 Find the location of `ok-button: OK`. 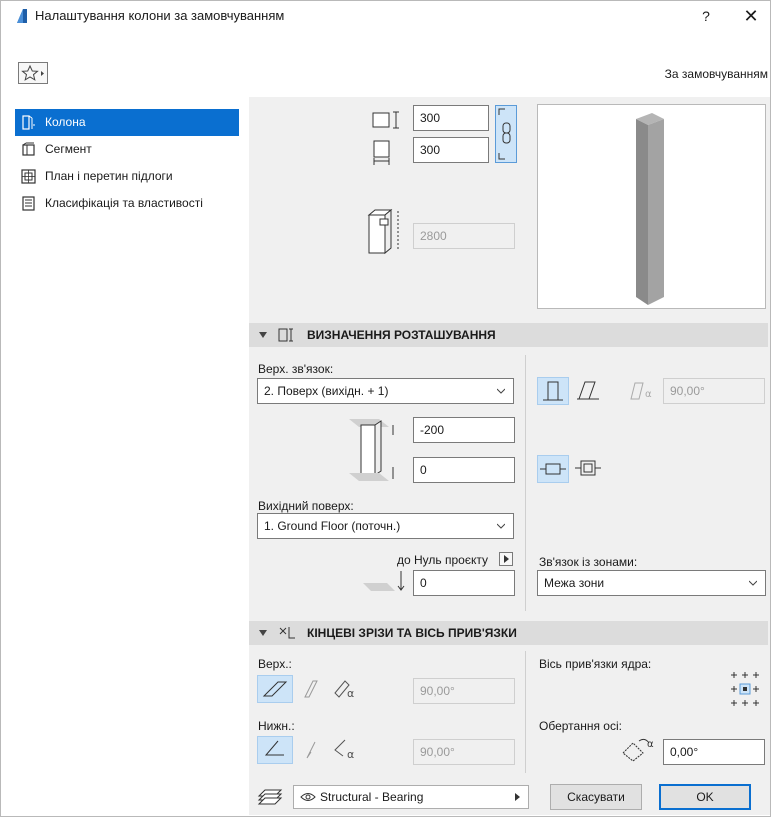

ok-button: OK is located at coordinates (705, 797).